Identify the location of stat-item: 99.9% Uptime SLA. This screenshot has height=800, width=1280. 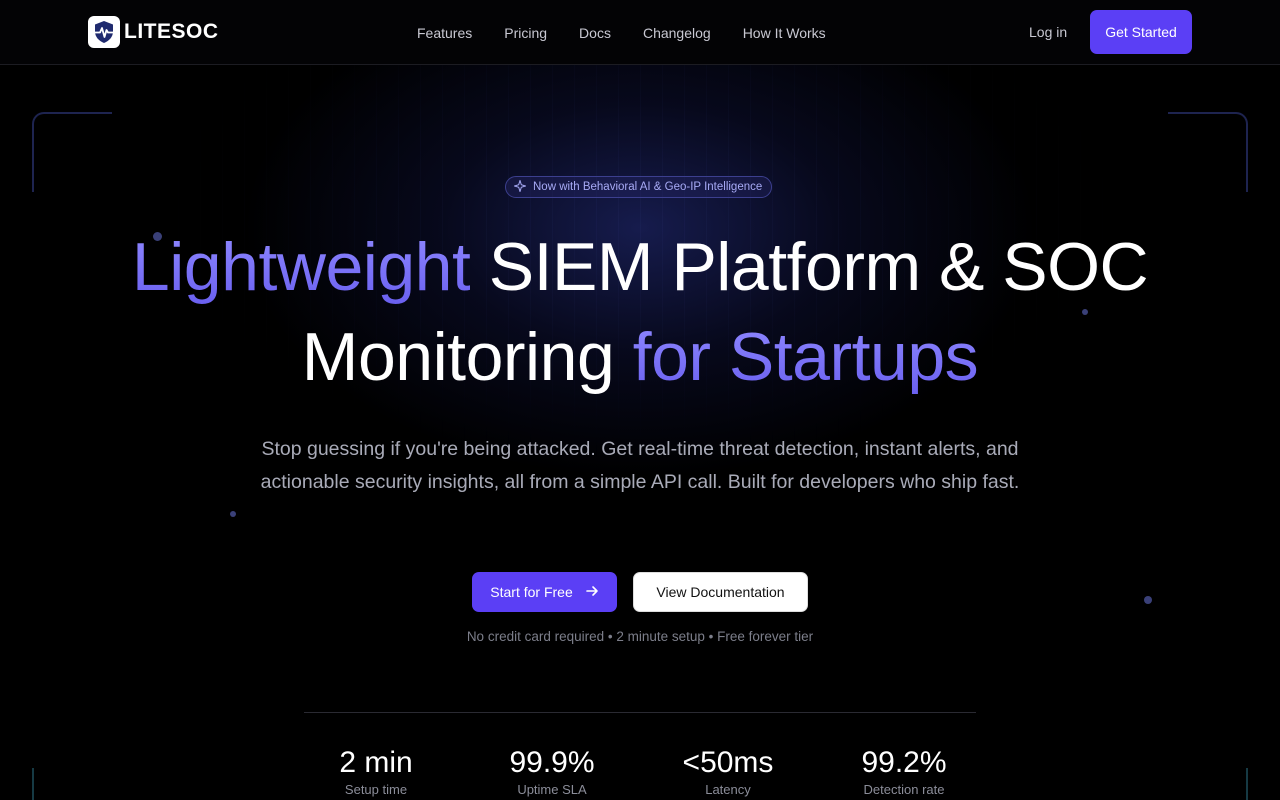
(552, 771).